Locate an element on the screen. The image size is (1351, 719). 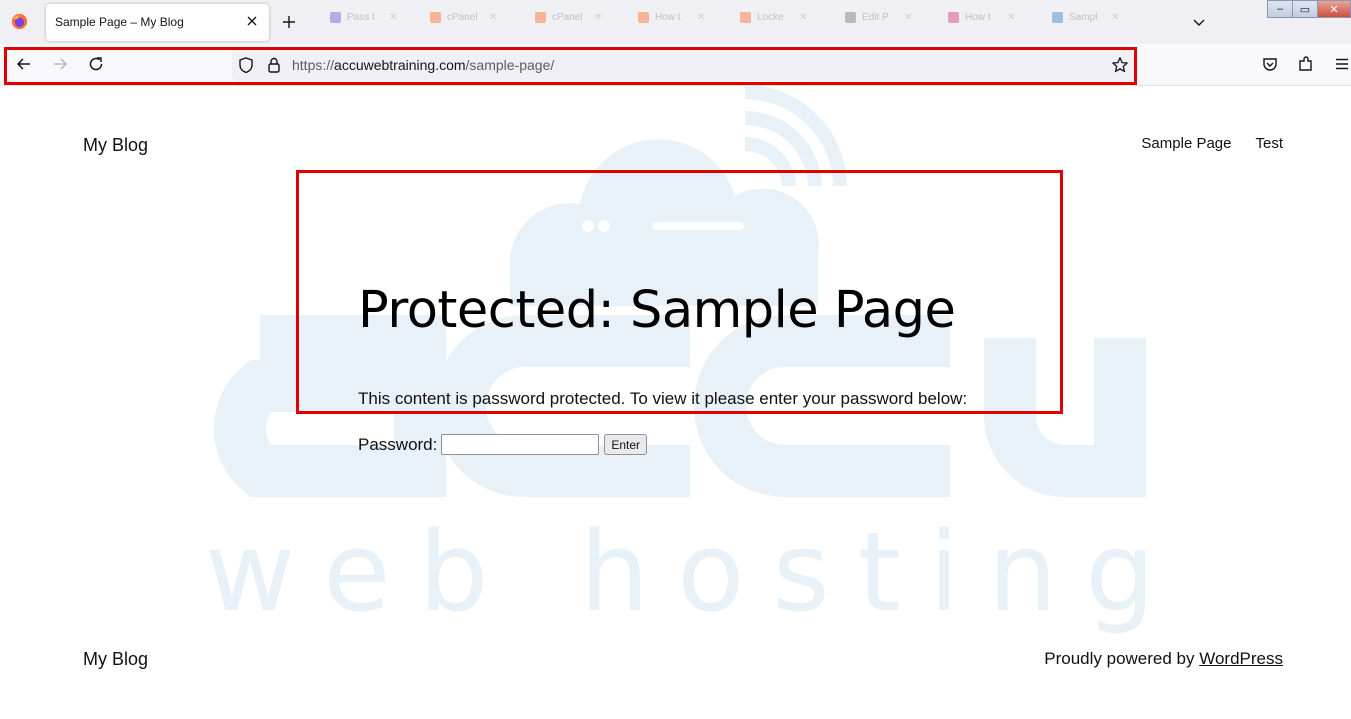
restore-button: ▭ is located at coordinates (1305, 9).